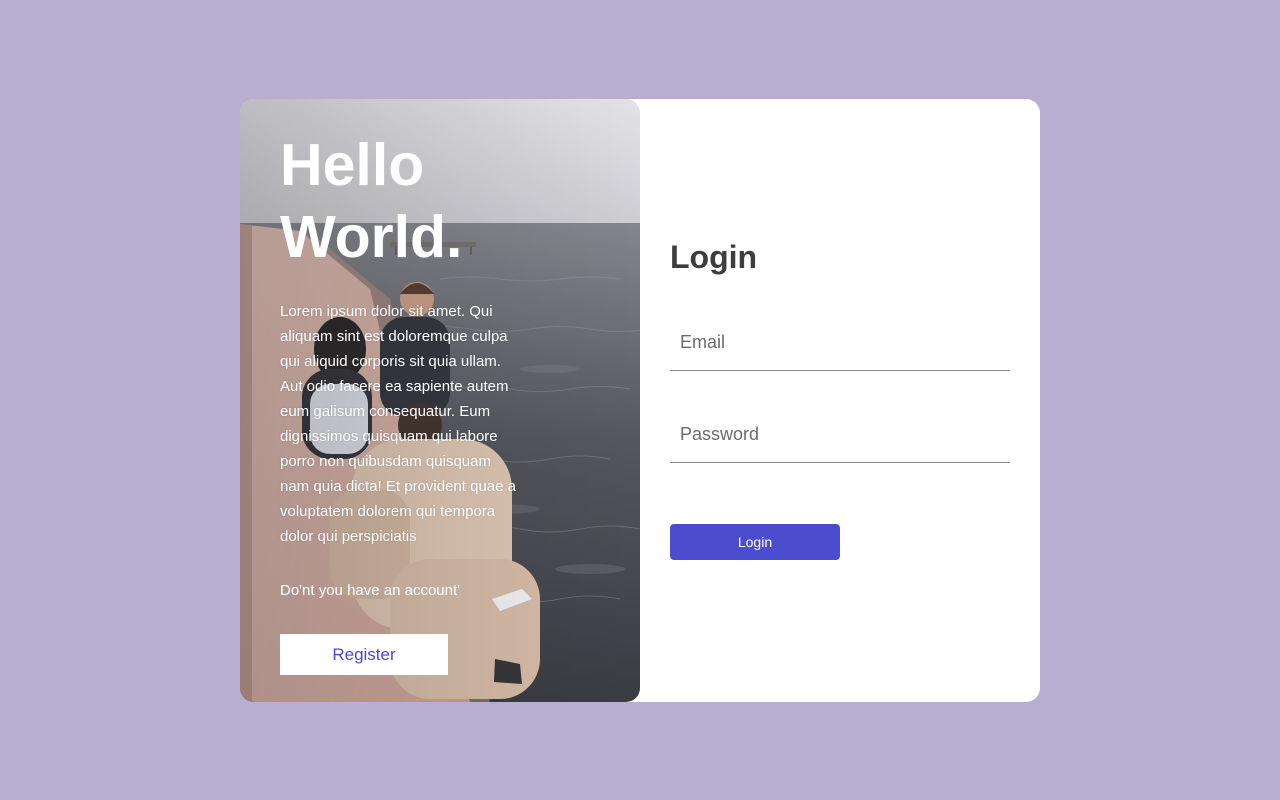  I want to click on email-field-container, so click(840, 343).